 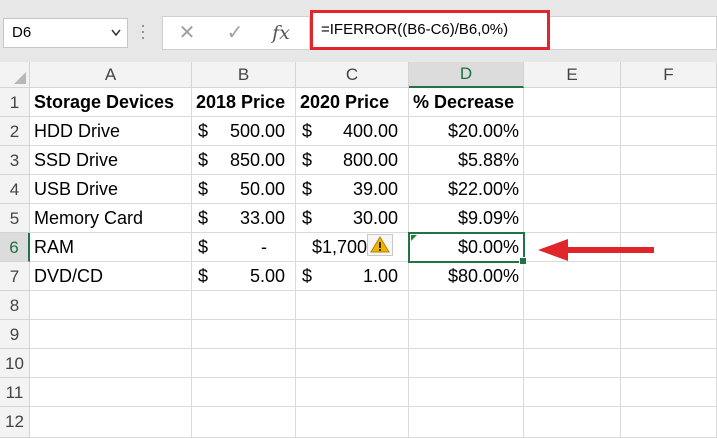 I want to click on cell-d7: $80.00%, so click(x=466, y=276).